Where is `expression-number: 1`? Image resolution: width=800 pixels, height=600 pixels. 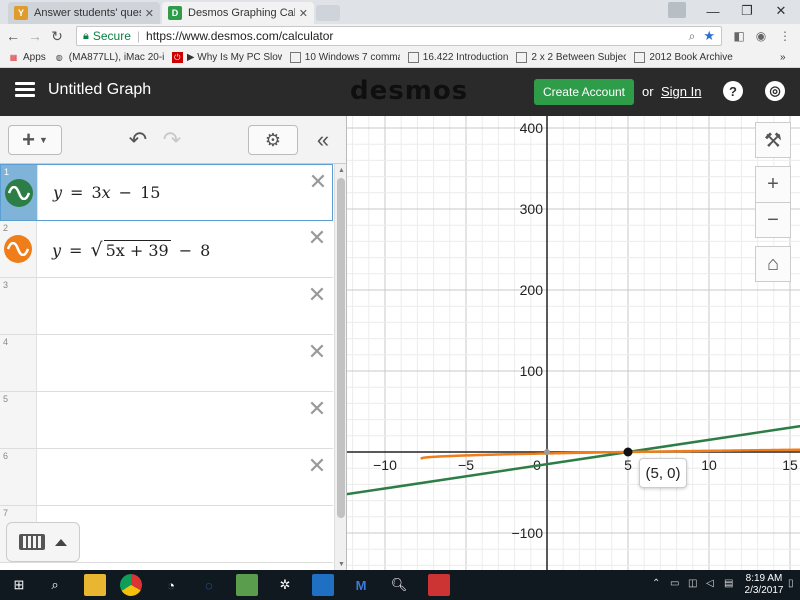 expression-number: 1 is located at coordinates (7, 172).